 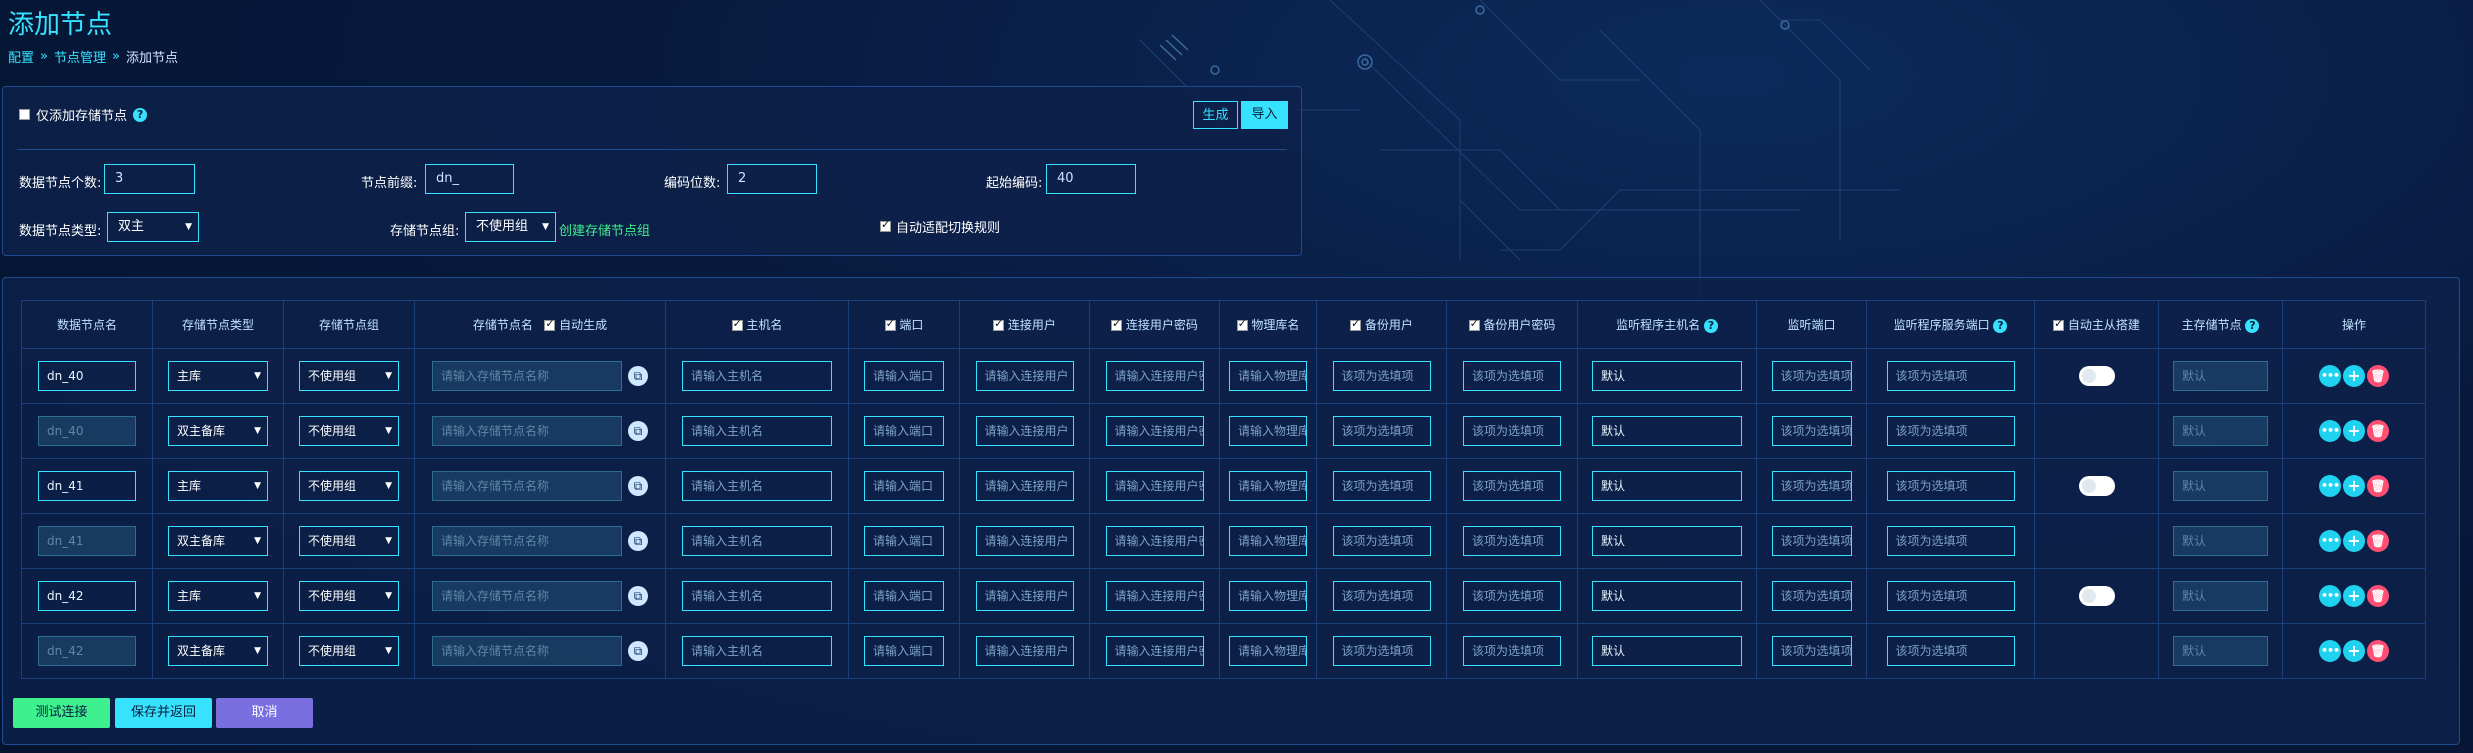 I want to click on storage-only-option: 仅添加存储节点 ?, so click(x=83, y=114).